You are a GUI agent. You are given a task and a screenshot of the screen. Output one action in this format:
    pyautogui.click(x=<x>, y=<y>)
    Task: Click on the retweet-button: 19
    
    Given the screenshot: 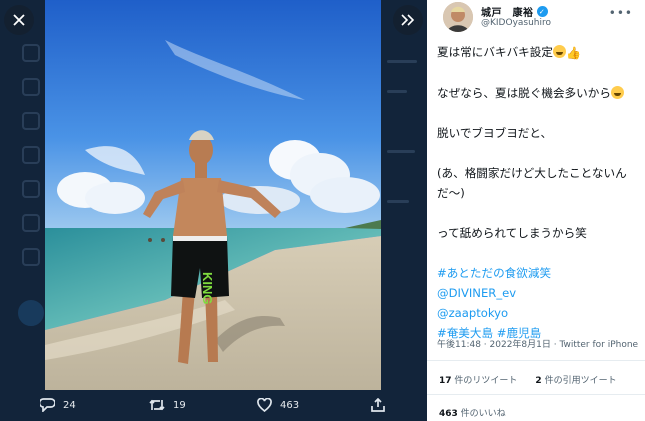 What is the action you would take?
    pyautogui.click(x=167, y=405)
    